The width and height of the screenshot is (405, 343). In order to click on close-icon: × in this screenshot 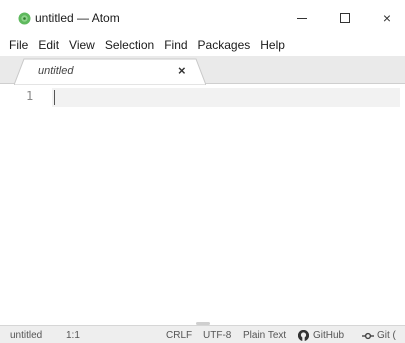, I will do `click(387, 18)`.